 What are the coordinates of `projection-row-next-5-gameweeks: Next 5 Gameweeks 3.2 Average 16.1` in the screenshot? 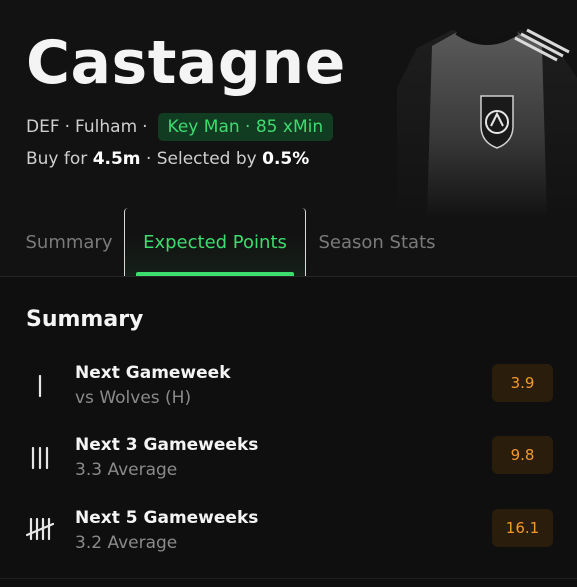 It's located at (288, 535).